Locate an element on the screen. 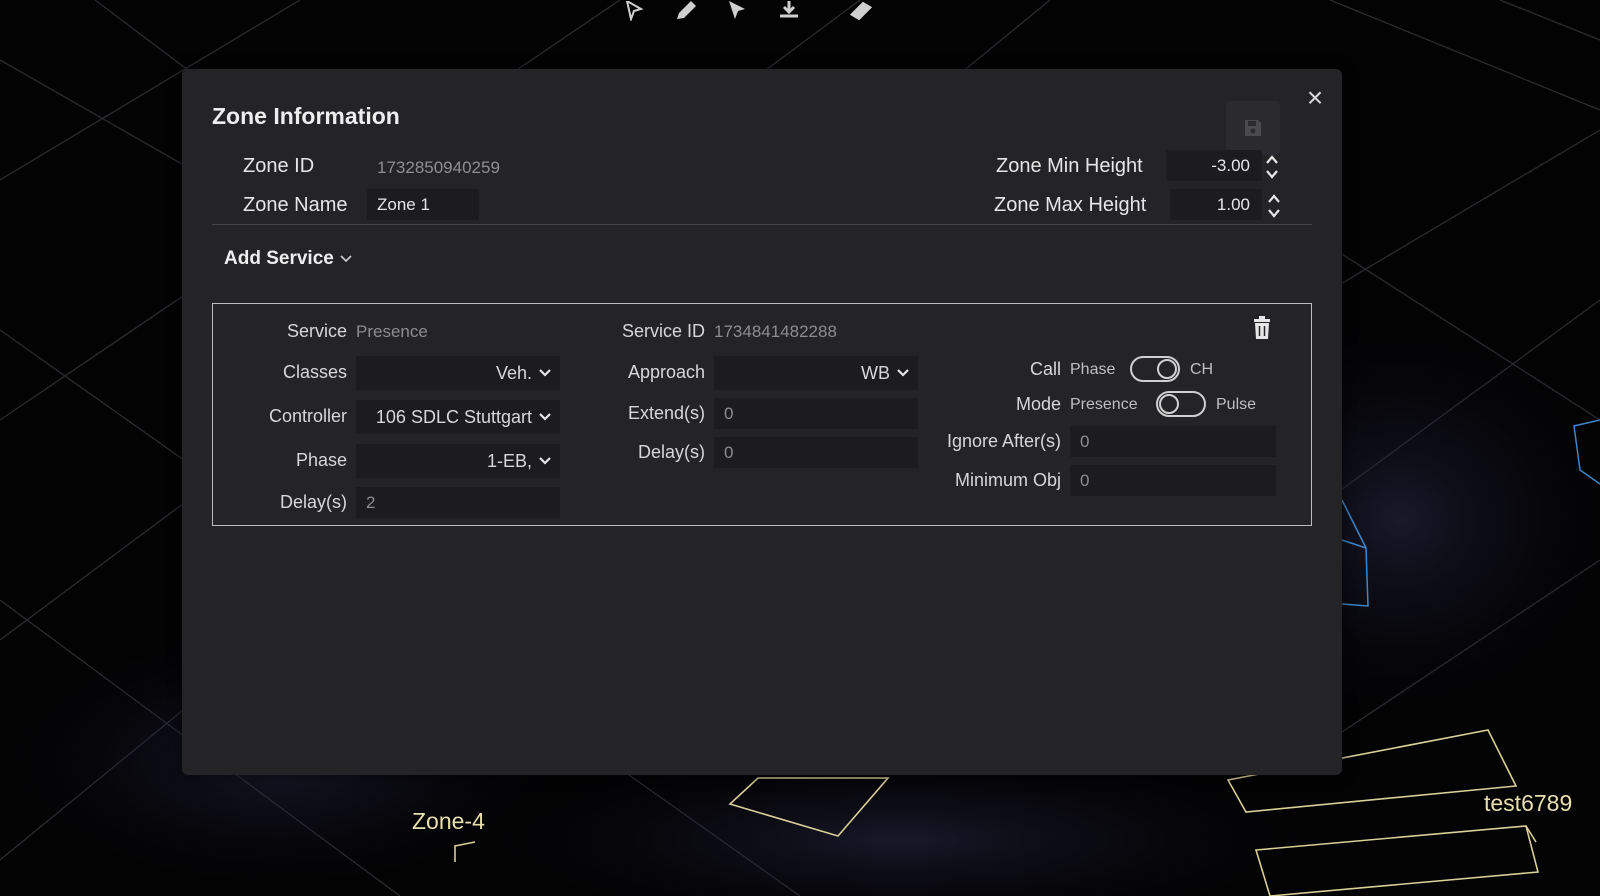 Image resolution: width=1600 pixels, height=896 pixels. section-divider is located at coordinates (762, 224).